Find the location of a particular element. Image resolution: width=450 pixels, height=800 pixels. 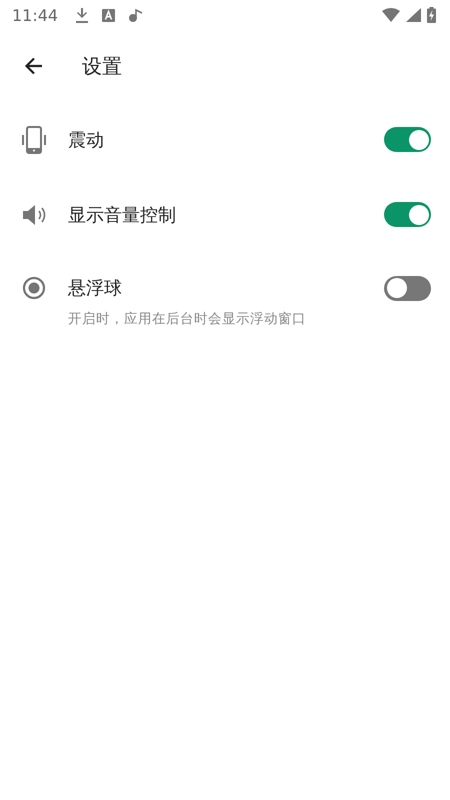

download-icon is located at coordinates (82, 15).